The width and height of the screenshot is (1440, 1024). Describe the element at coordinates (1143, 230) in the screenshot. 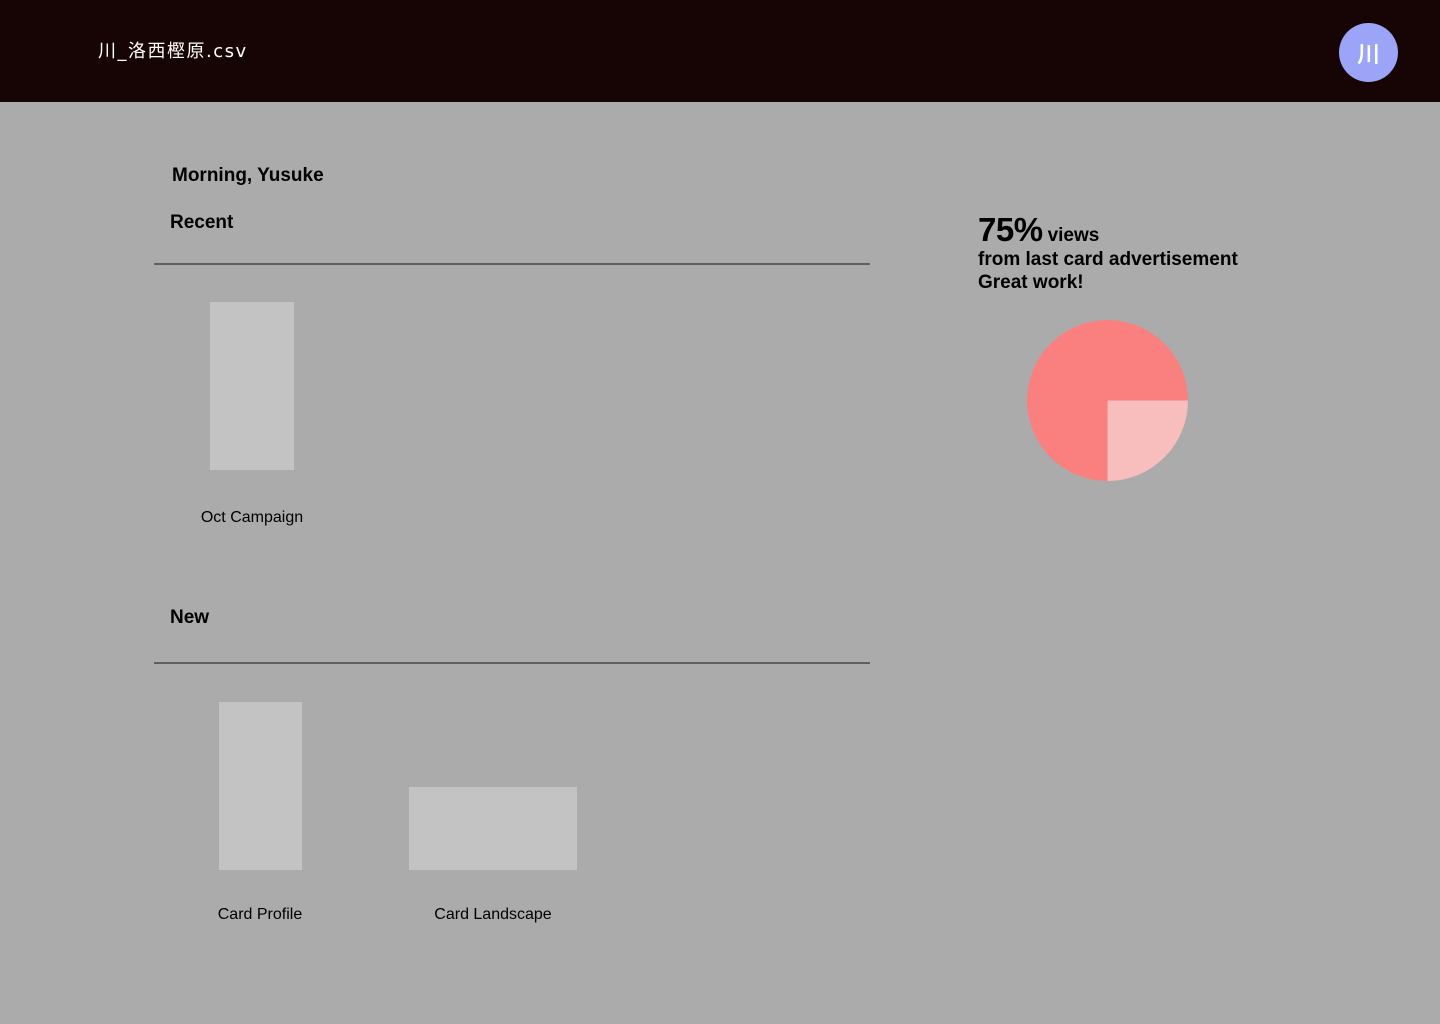

I see `stats-headline: 75% views` at that location.